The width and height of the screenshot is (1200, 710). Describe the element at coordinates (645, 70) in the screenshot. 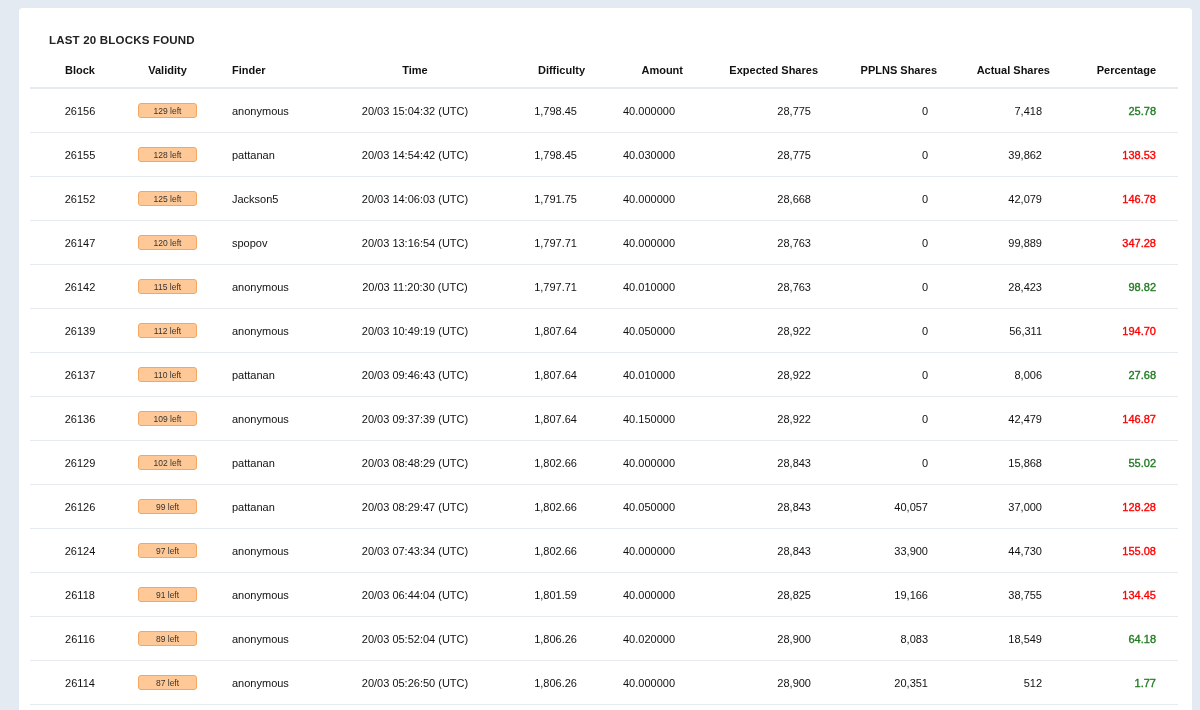

I see `column-header: Amount` at that location.